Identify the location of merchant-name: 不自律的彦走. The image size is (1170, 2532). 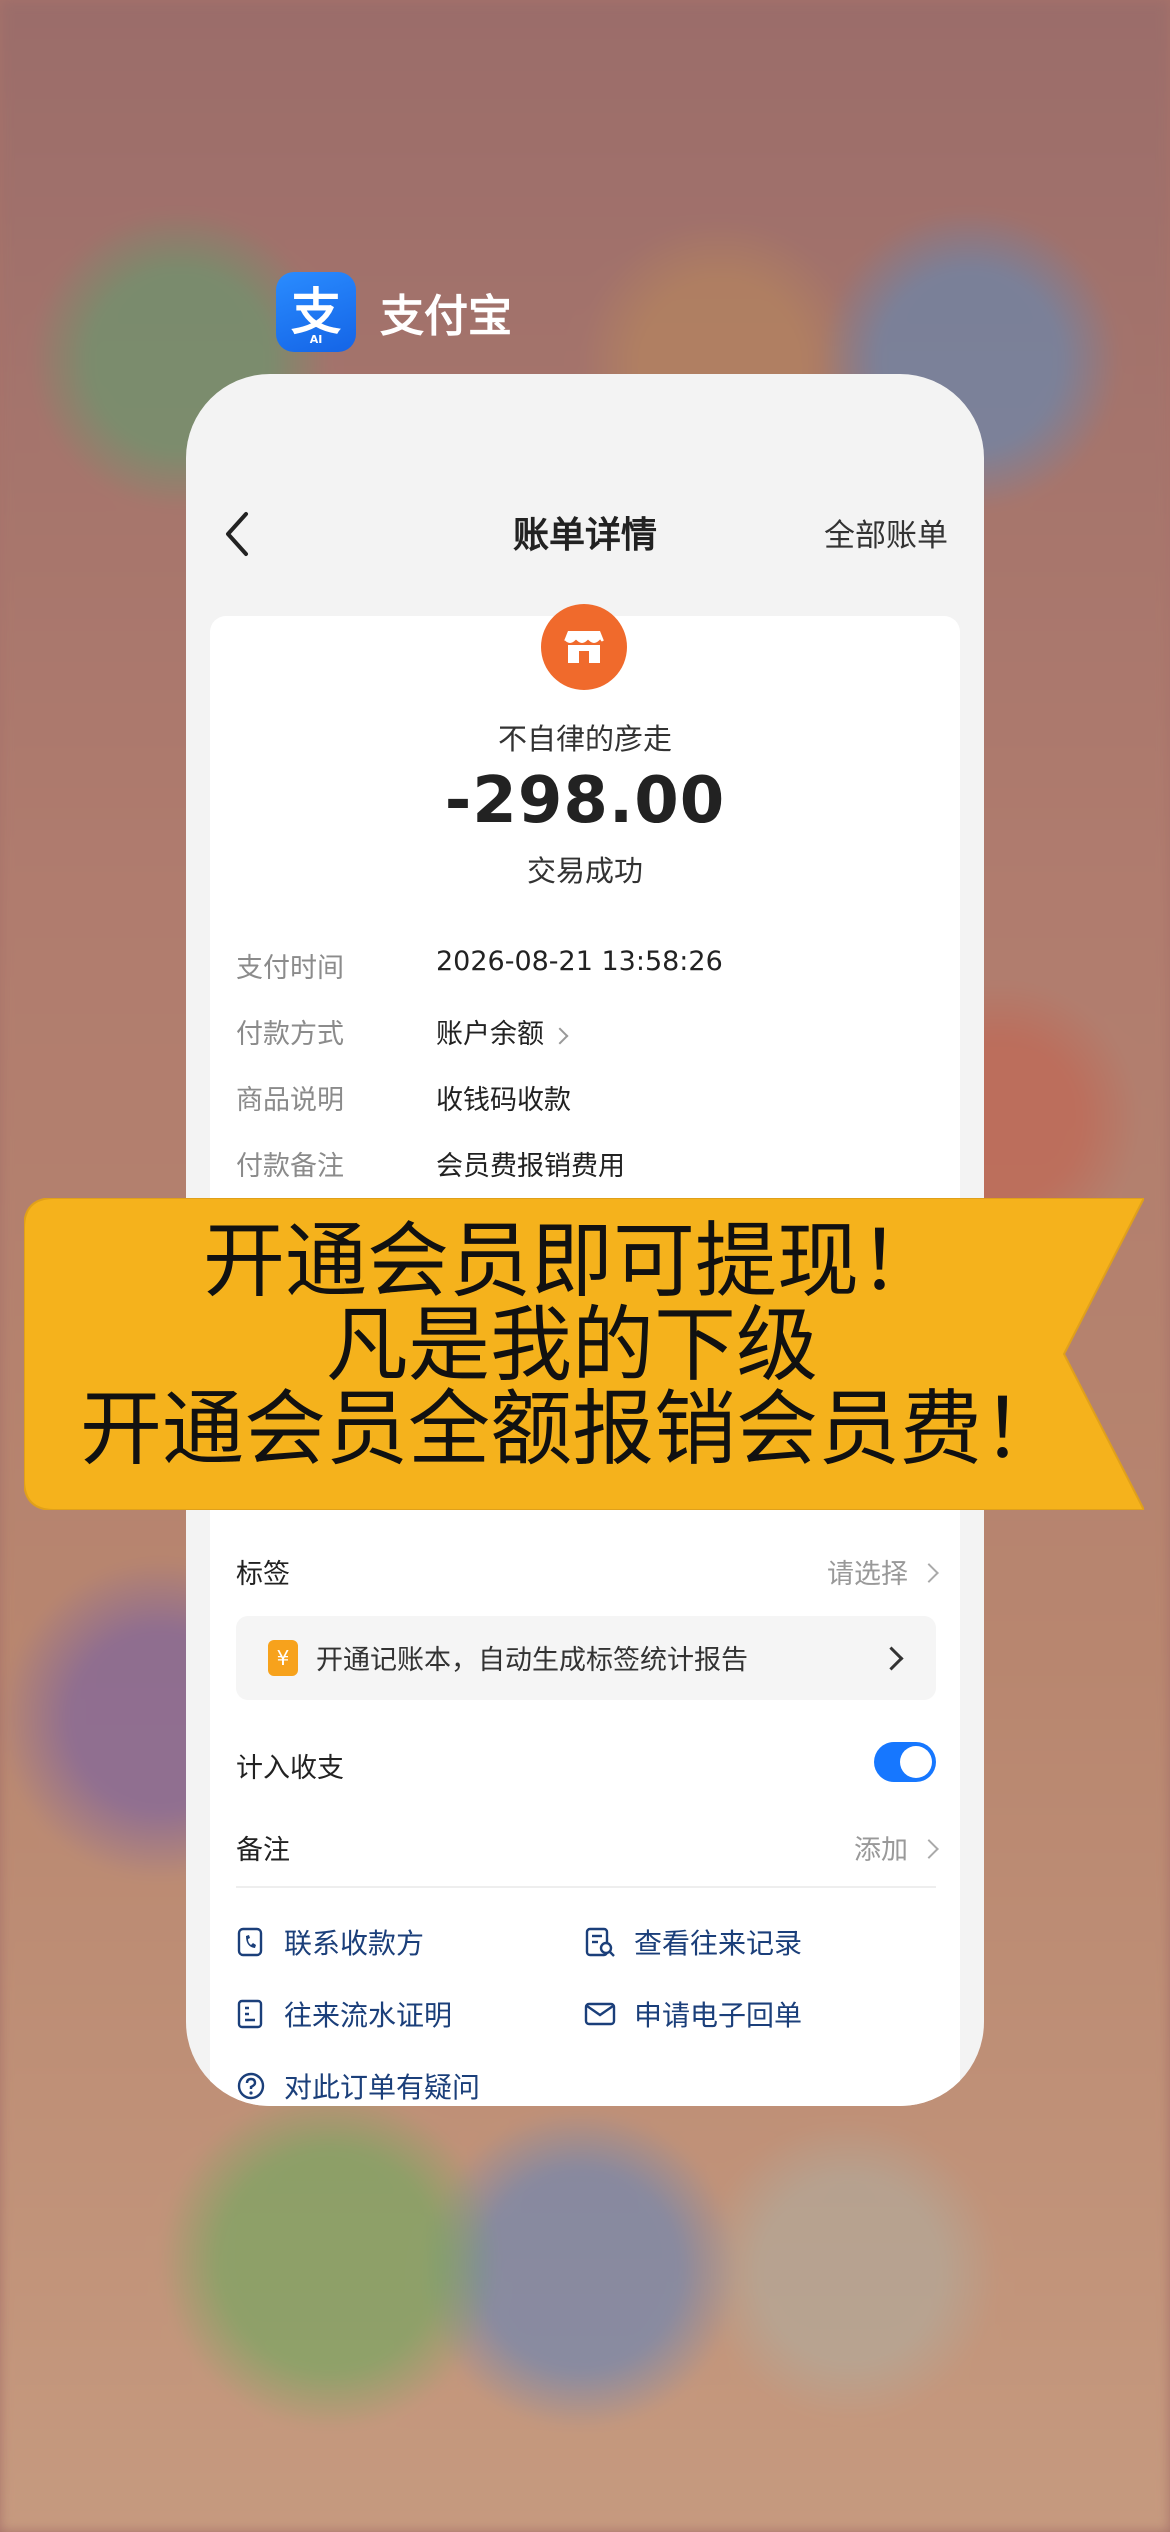
(584, 739).